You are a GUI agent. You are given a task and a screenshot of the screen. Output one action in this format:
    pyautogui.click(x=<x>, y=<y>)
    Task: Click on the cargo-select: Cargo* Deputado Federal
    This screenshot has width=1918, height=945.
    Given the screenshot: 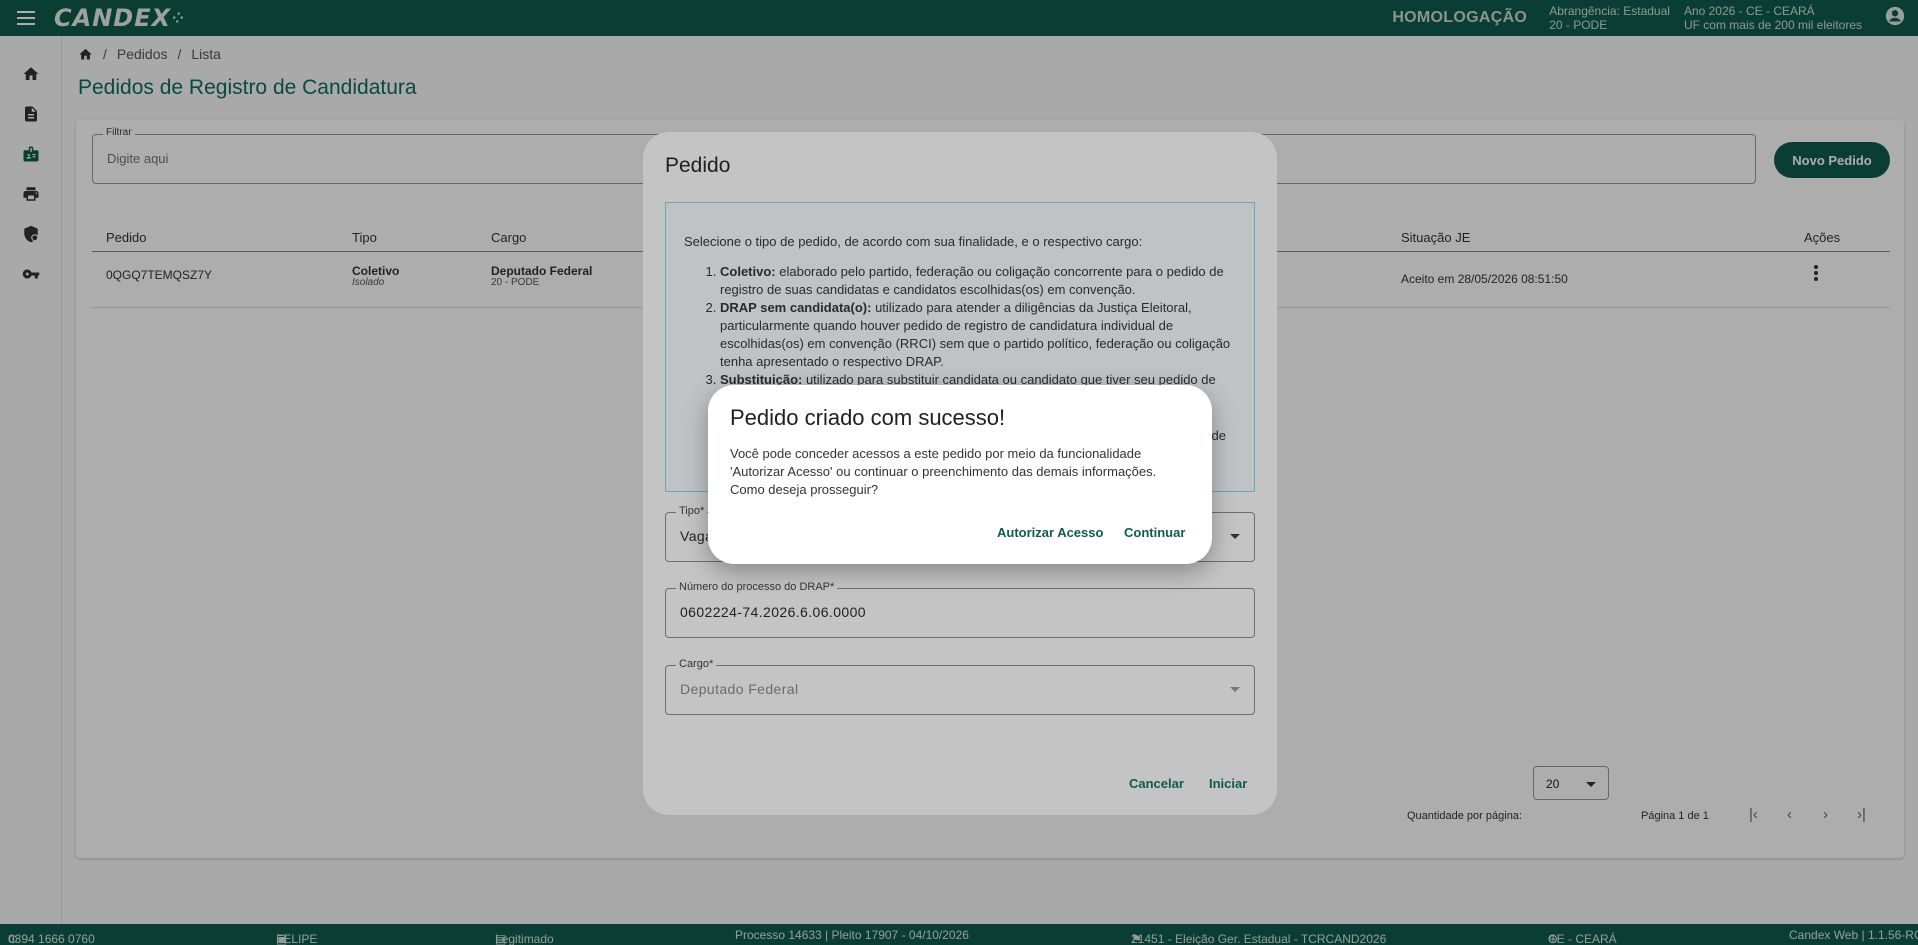 What is the action you would take?
    pyautogui.click(x=960, y=686)
    